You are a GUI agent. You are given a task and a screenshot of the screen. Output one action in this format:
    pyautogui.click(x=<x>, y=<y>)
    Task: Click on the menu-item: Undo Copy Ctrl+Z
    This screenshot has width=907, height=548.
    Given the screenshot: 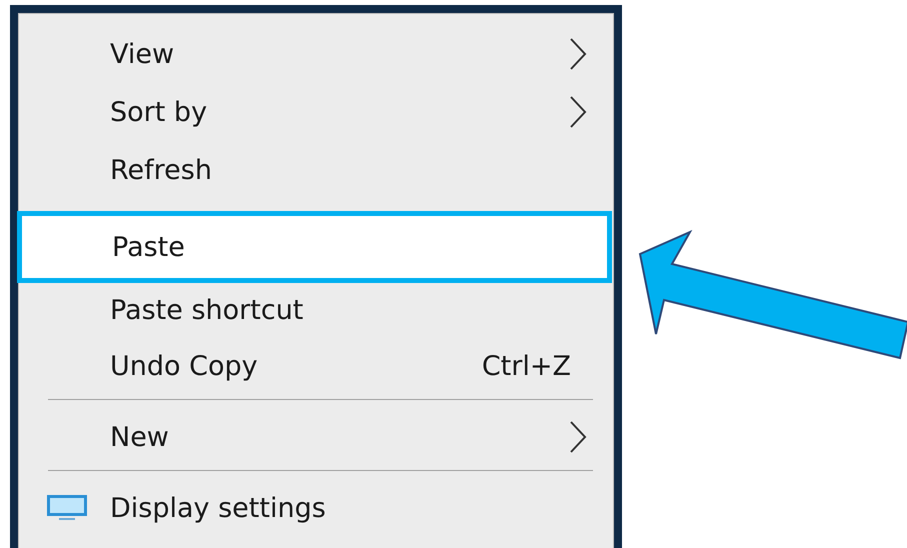 What is the action you would take?
    pyautogui.click(x=316, y=366)
    